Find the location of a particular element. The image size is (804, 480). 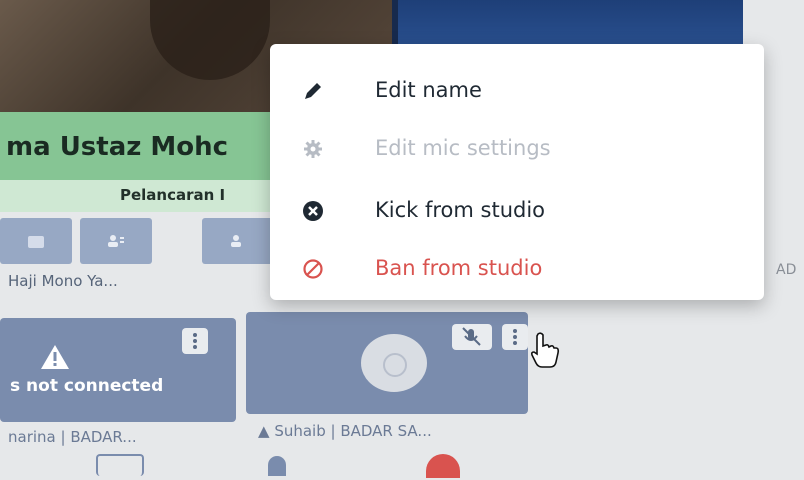

pencil-icon is located at coordinates (313, 91).